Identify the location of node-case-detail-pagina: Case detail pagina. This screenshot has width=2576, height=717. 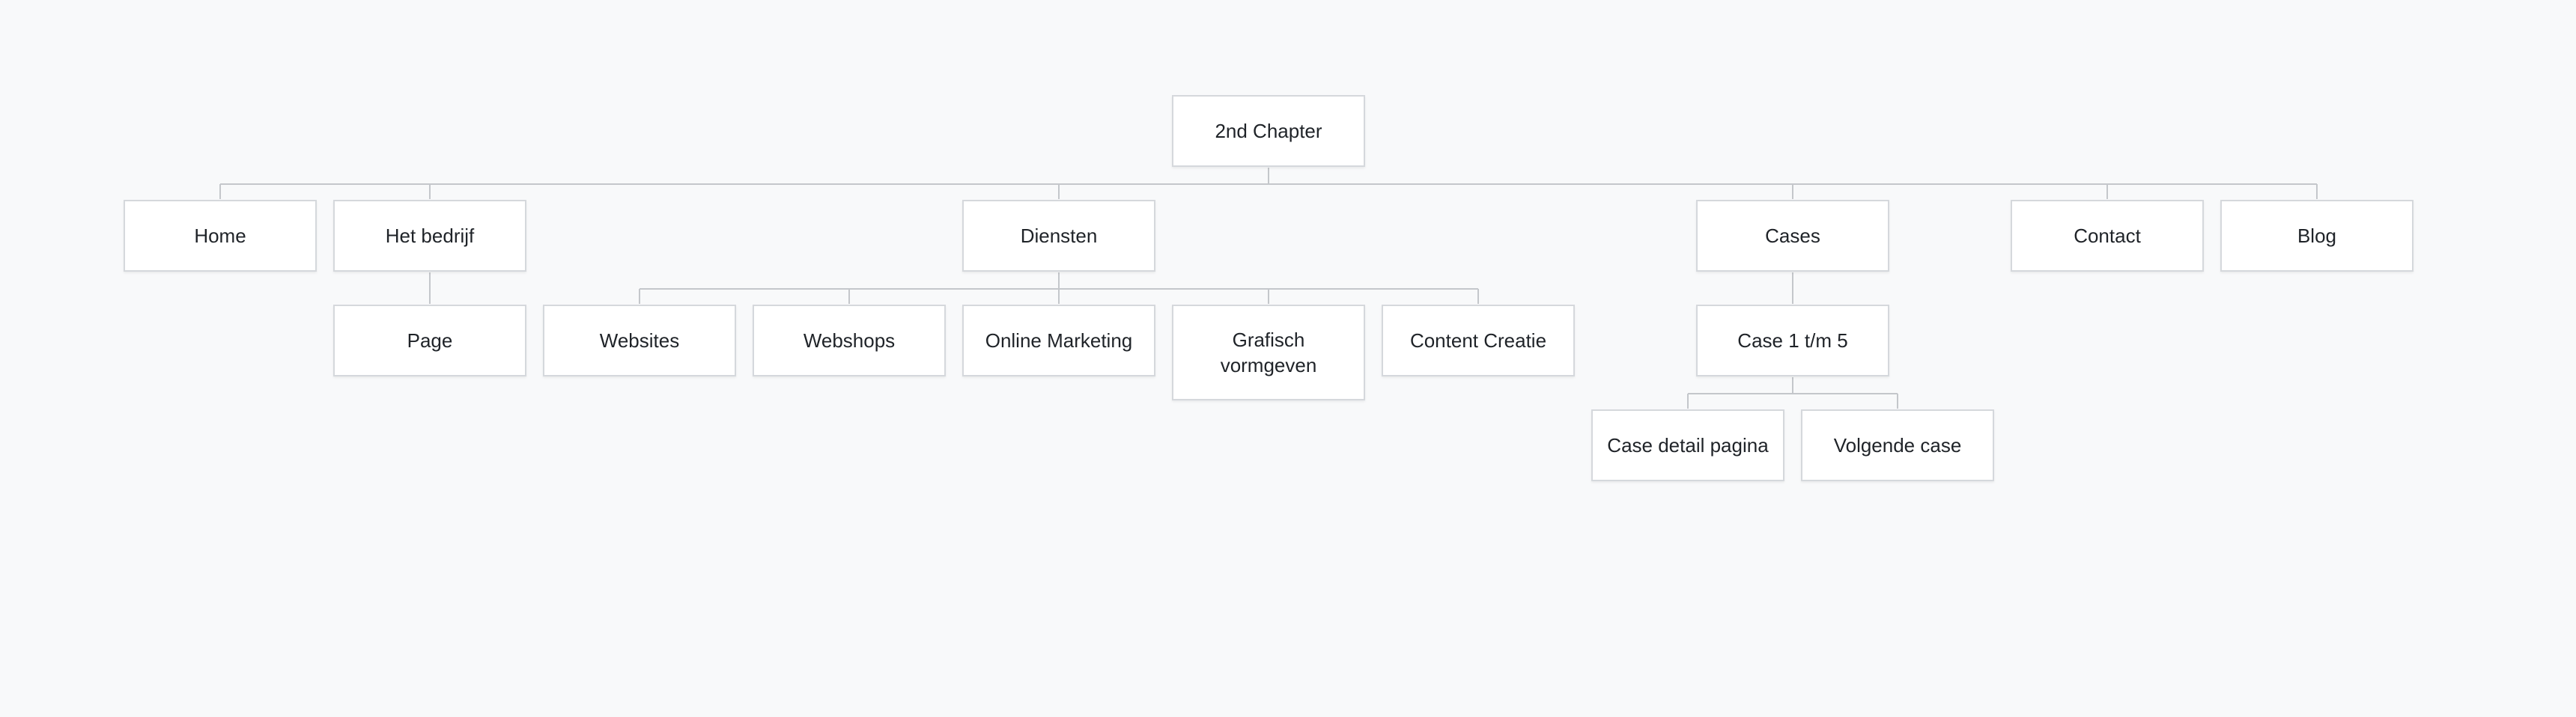
(1687, 445).